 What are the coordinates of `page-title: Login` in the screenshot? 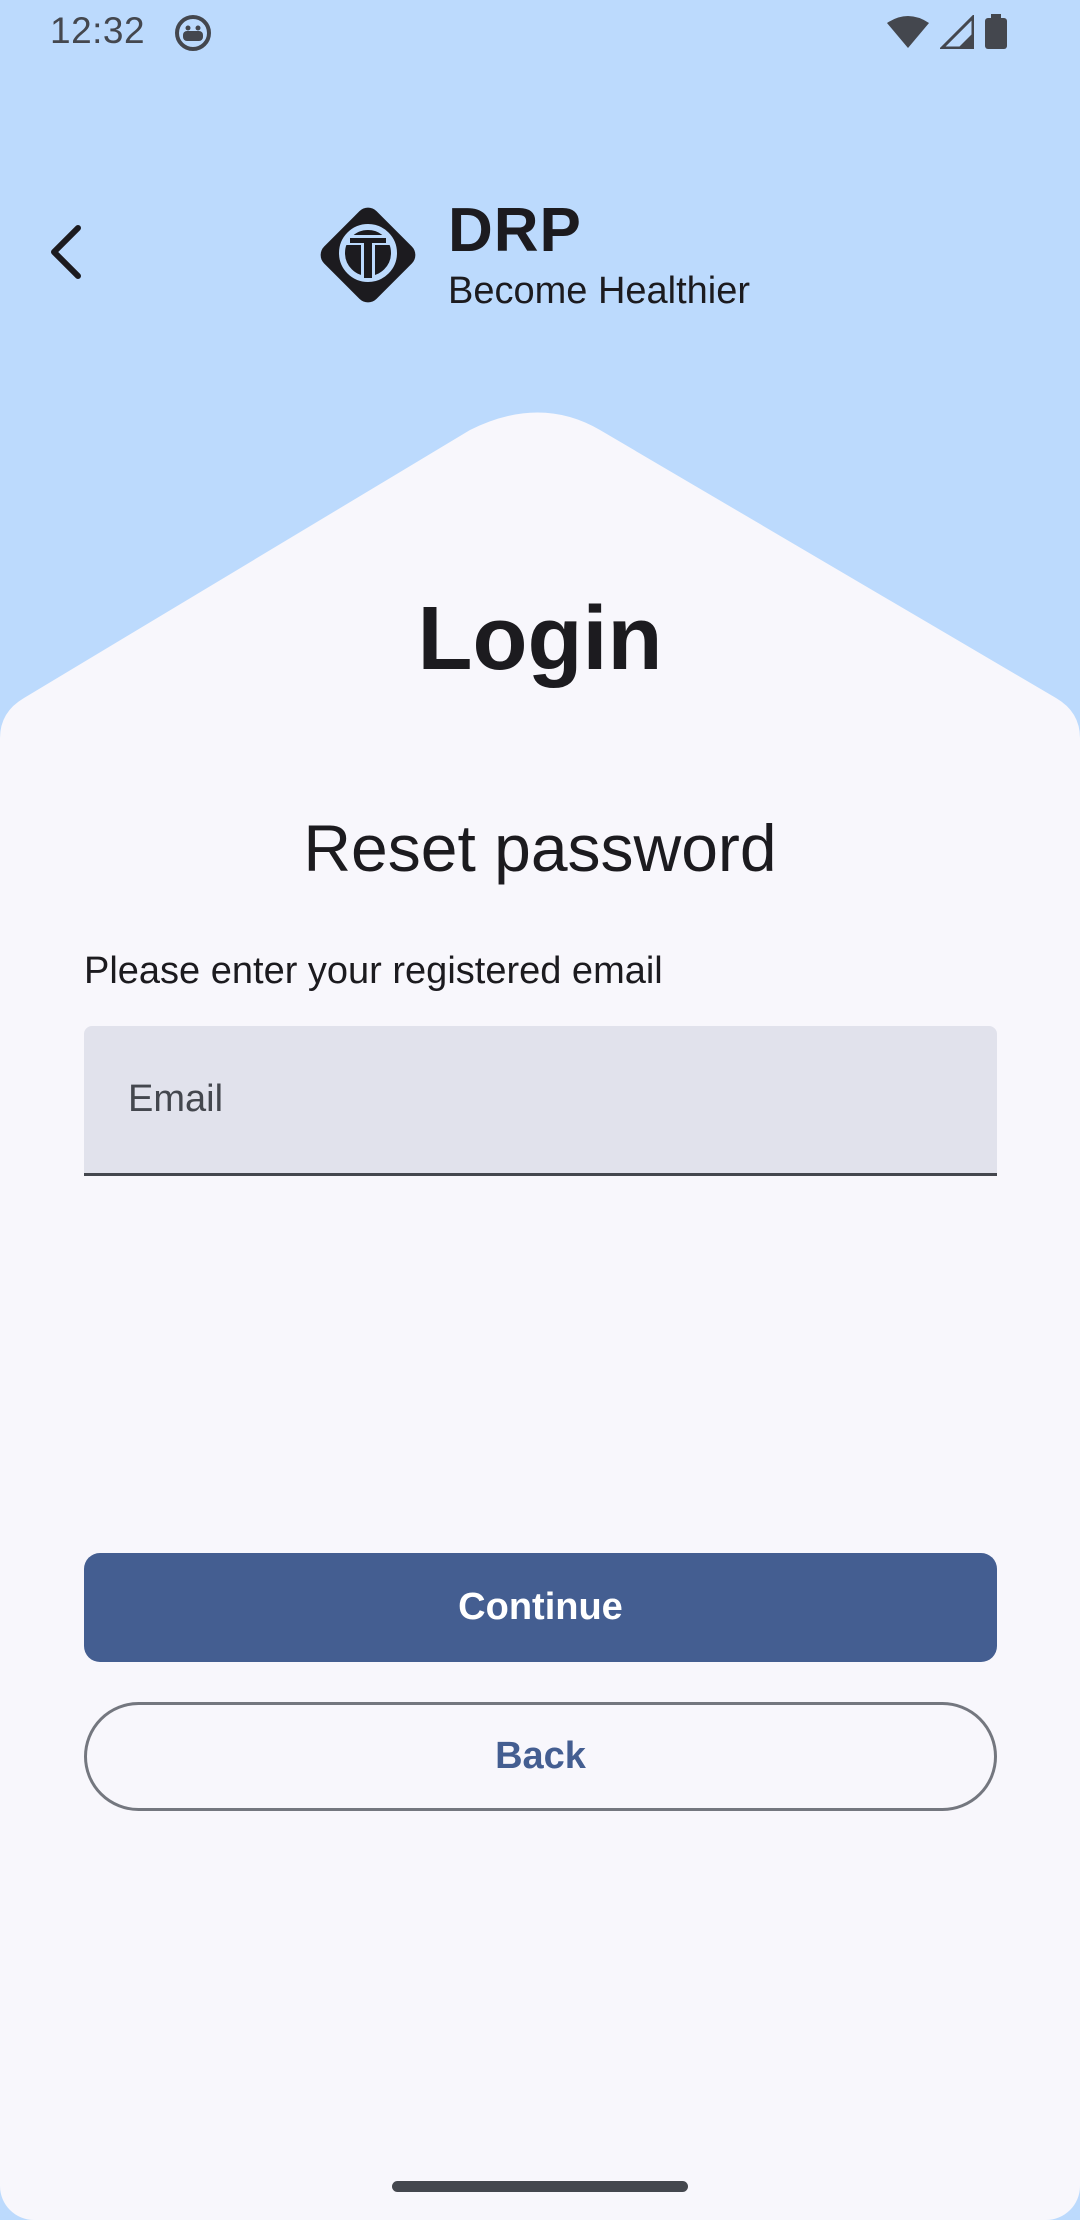 It's located at (540, 639).